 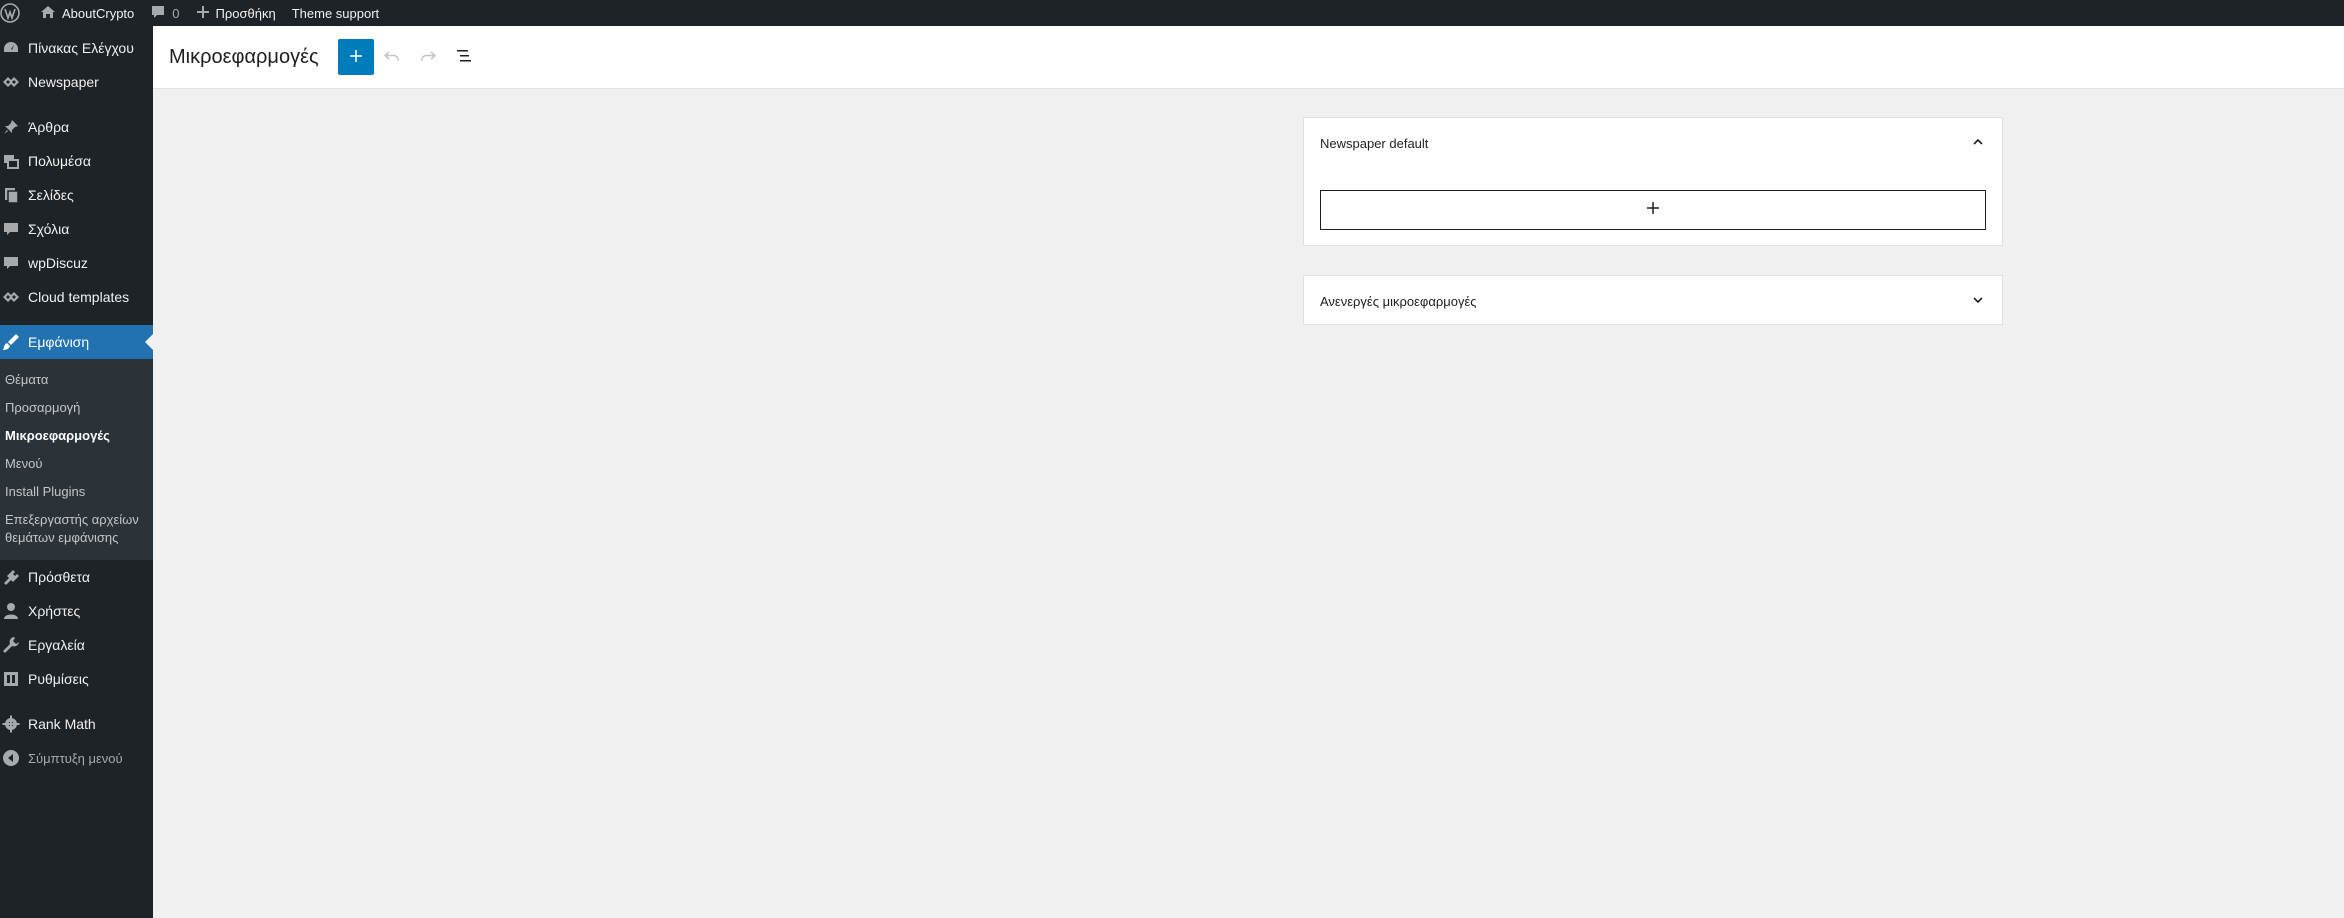 I want to click on widget-area-title: Newspaper default, so click(x=1374, y=143).